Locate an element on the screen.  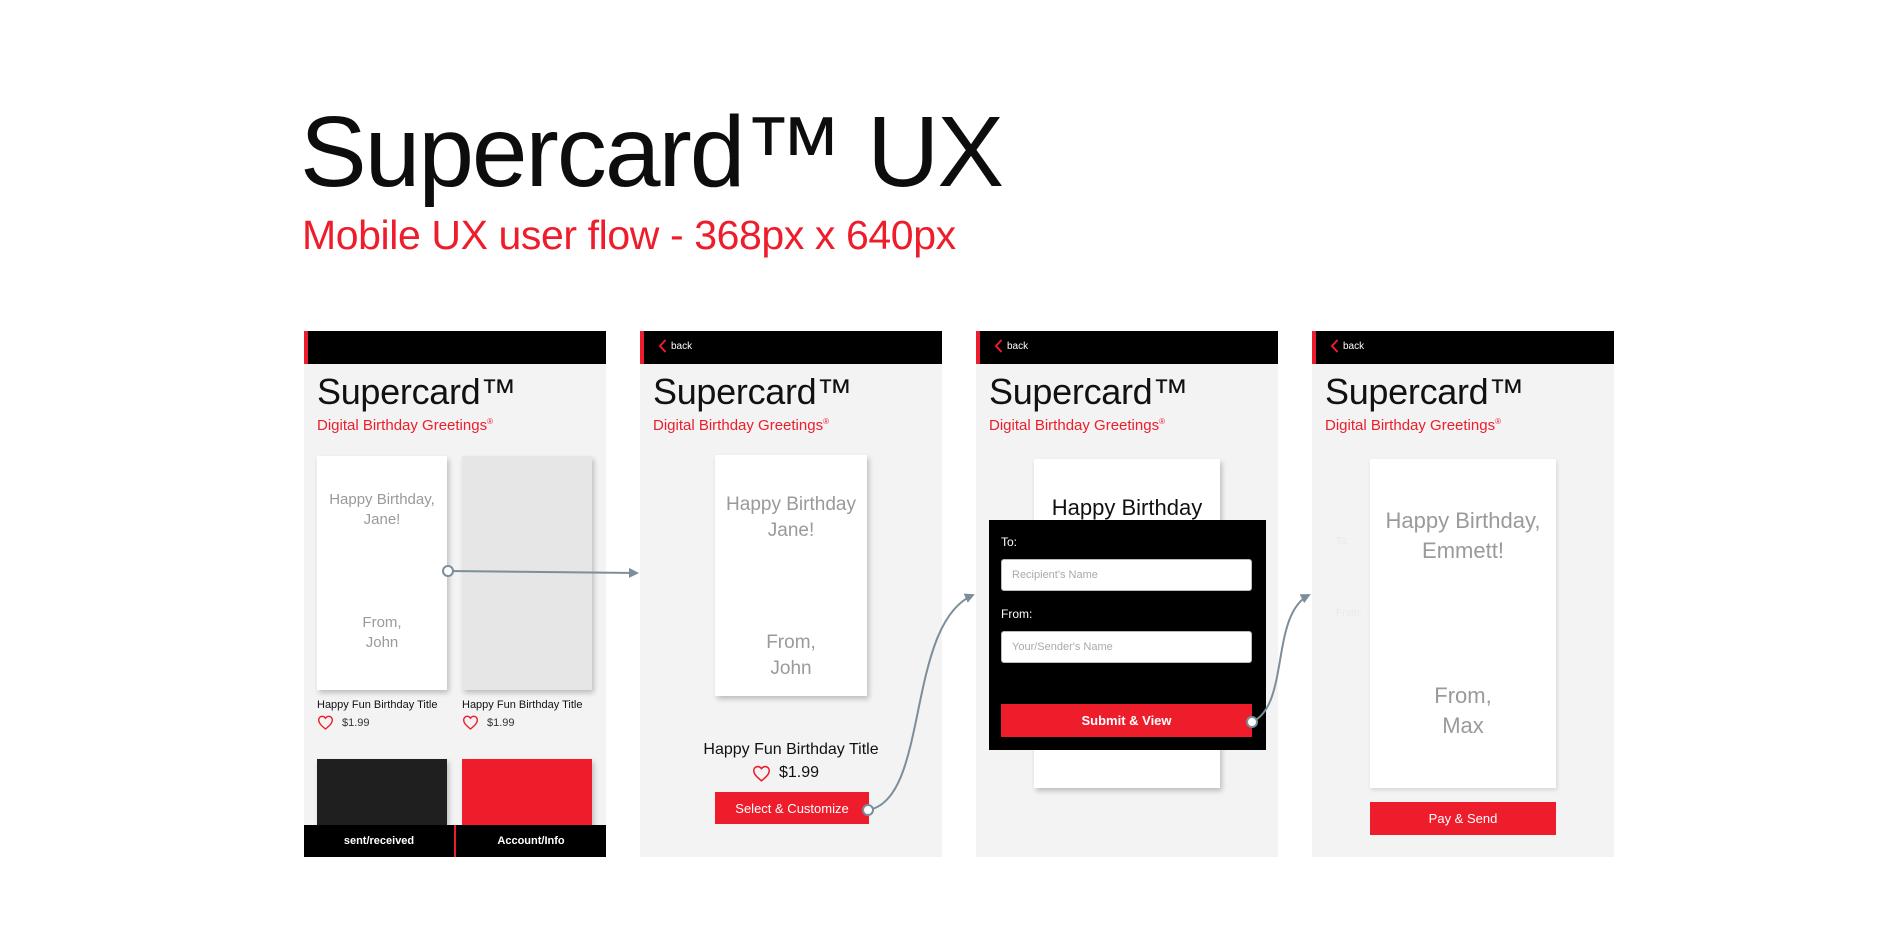
flow-connectors is located at coordinates (876, 690).